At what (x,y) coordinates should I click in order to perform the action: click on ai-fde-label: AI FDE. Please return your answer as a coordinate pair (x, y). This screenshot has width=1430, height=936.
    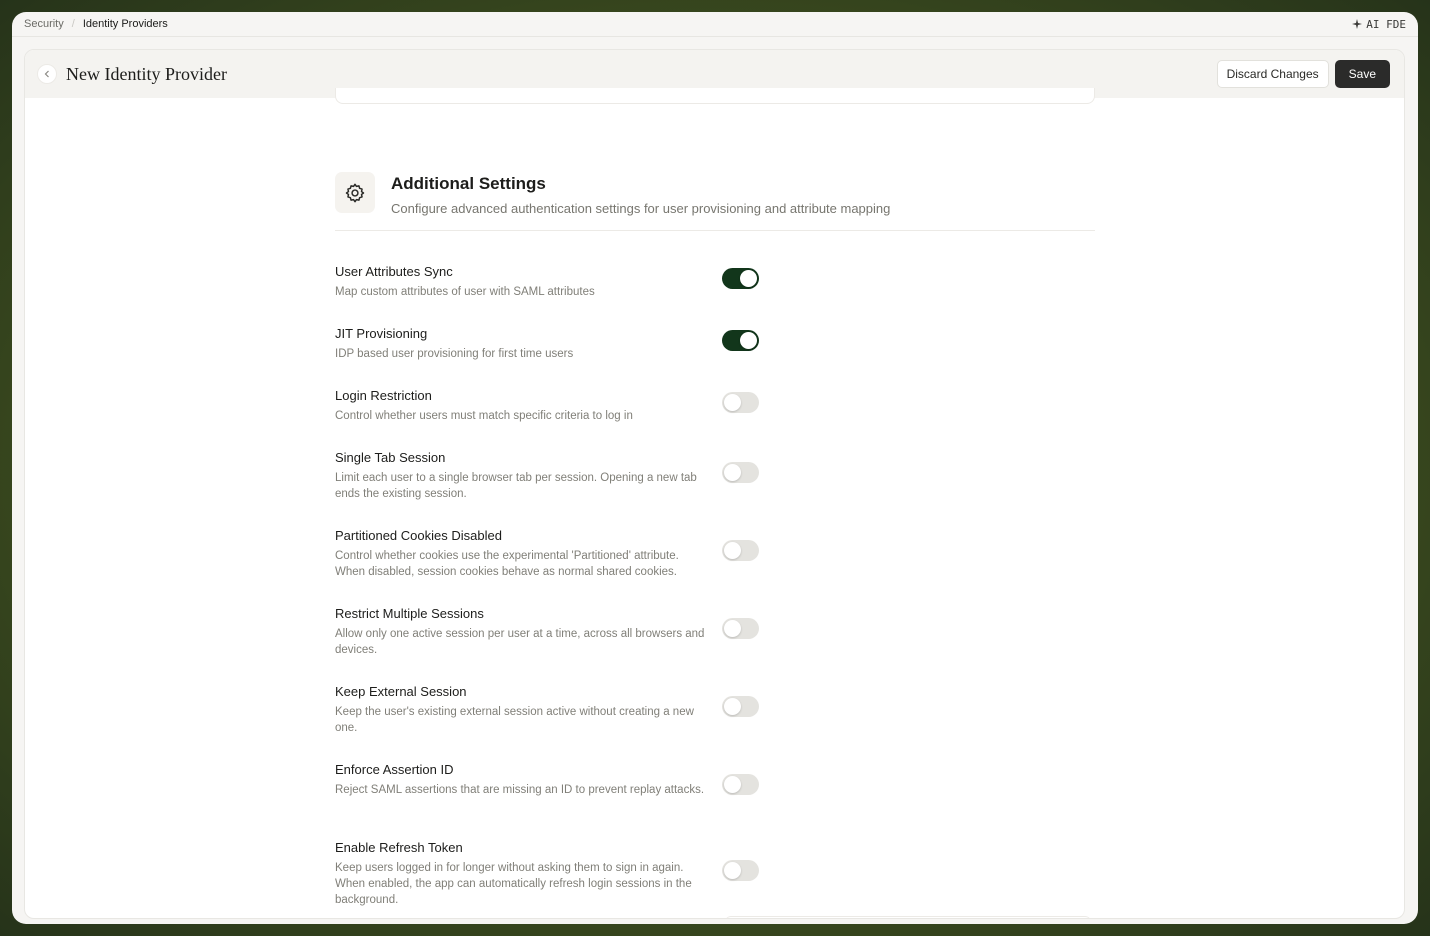
    Looking at the image, I should click on (1386, 24).